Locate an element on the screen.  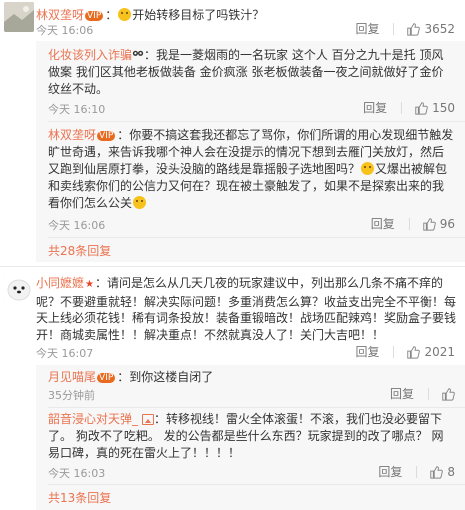
reply-item: 月见喵尾 VIP ：到你这楼自闭了 is located at coordinates (256, 377).